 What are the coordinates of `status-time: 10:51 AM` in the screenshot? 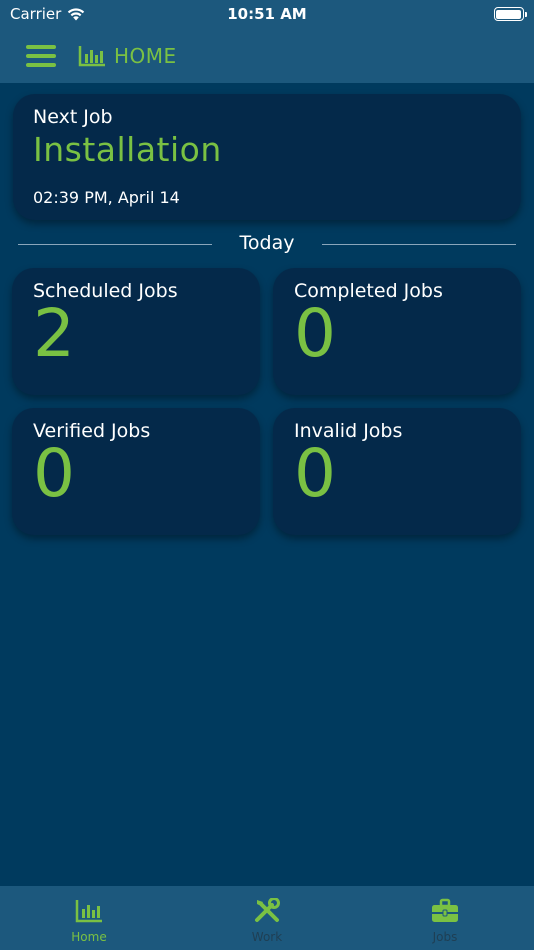 It's located at (267, 14).